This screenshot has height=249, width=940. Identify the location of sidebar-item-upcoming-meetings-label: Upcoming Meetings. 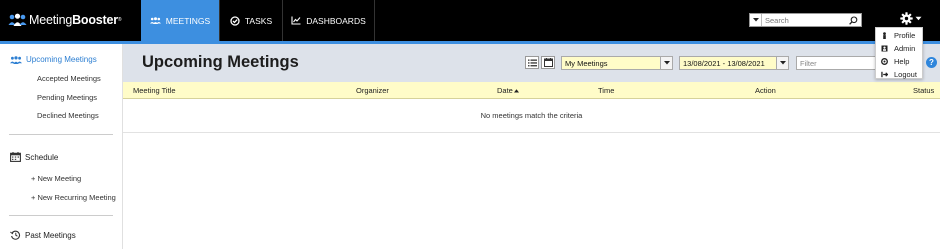
(61, 59).